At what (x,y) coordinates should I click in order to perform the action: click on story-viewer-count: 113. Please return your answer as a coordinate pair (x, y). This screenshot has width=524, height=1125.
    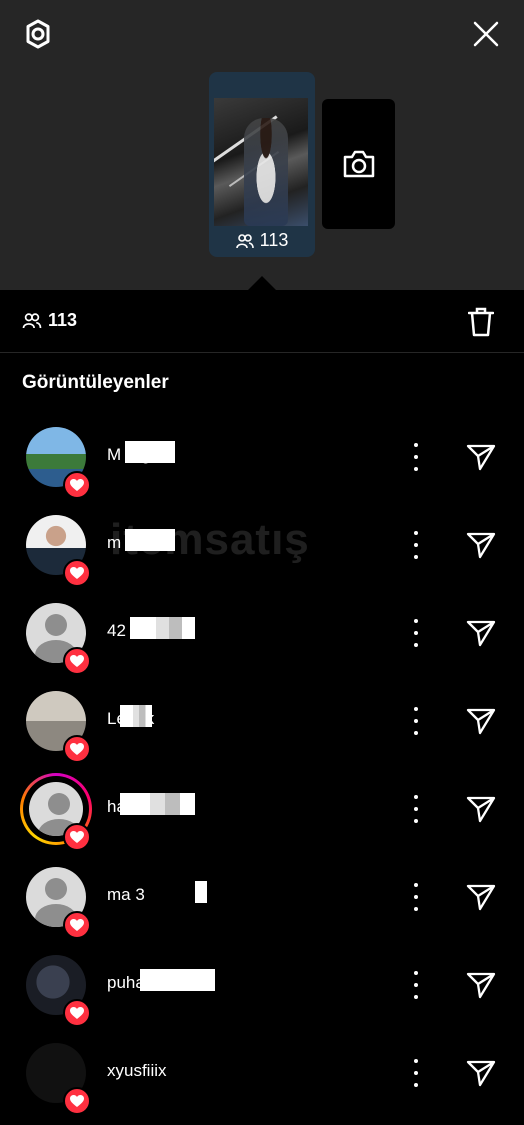
    Looking at the image, I should click on (262, 240).